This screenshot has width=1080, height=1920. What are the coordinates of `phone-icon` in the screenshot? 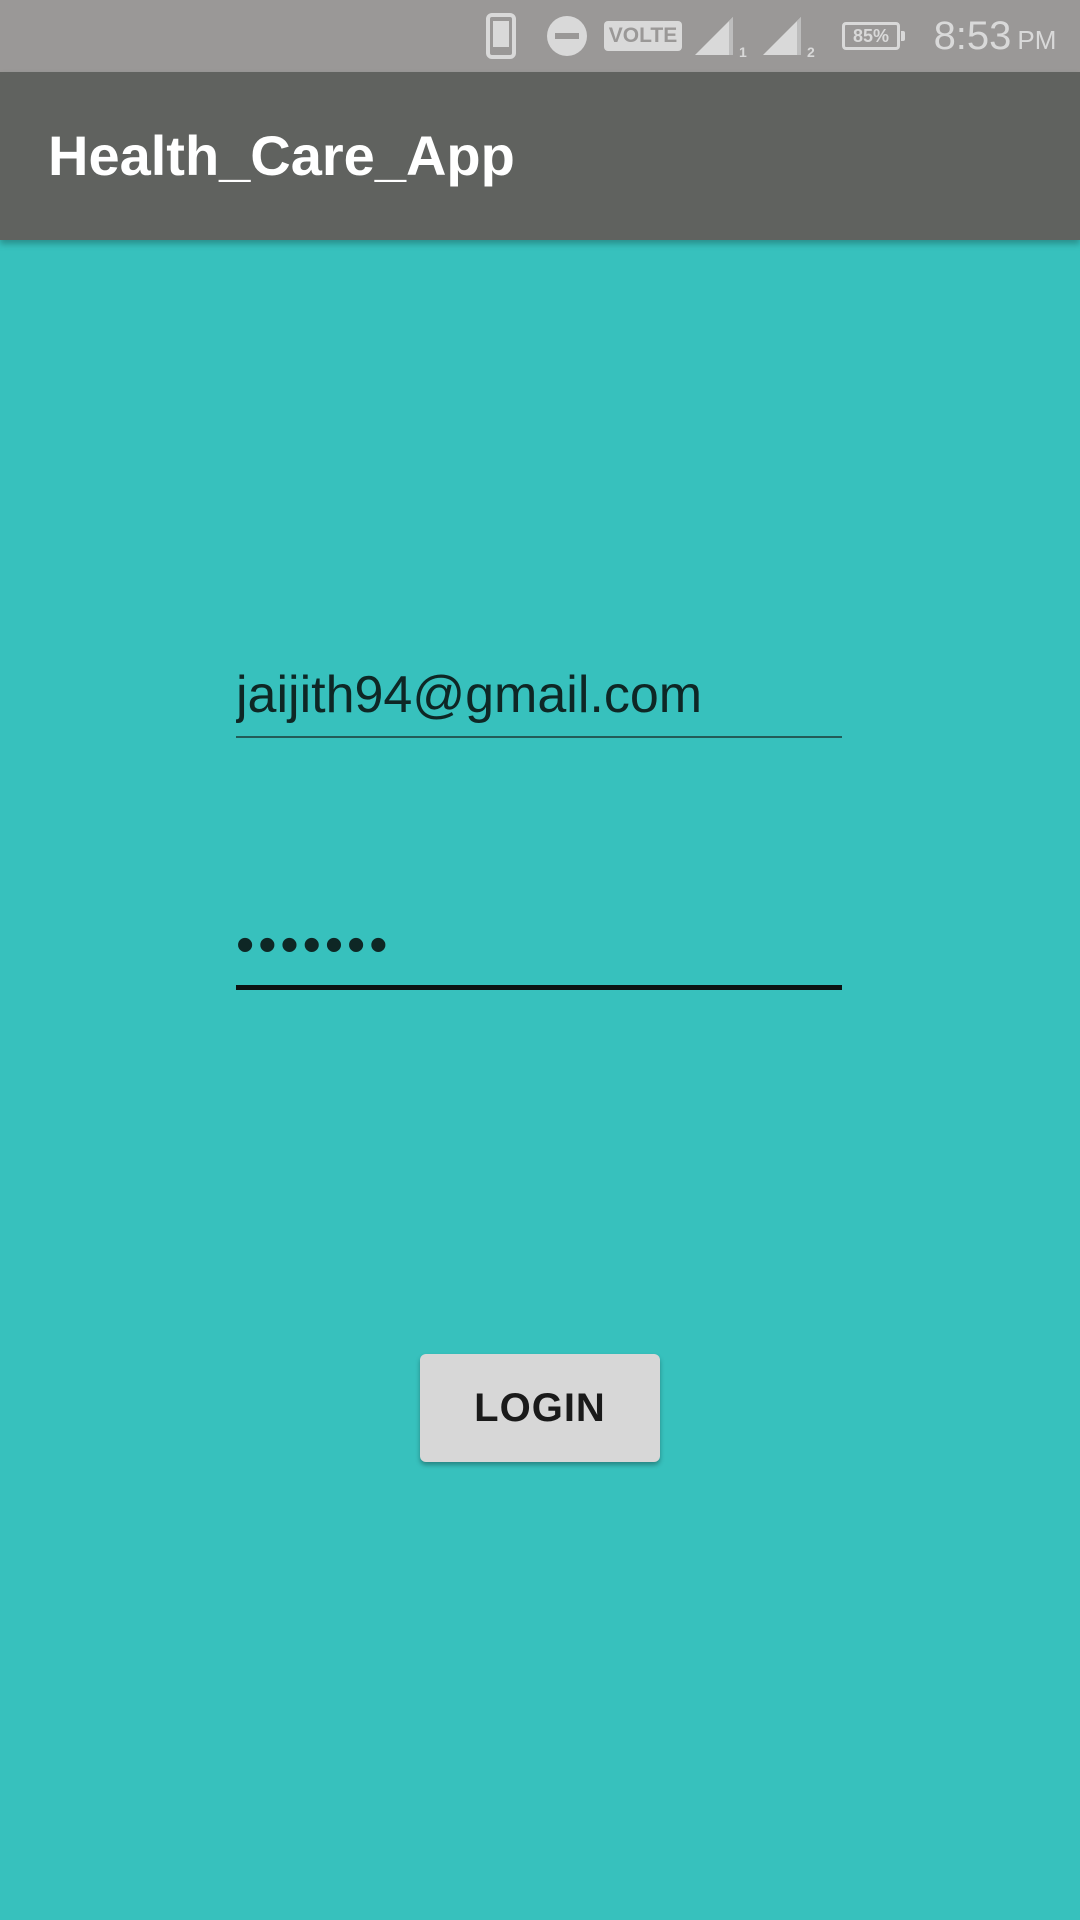 It's located at (501, 36).